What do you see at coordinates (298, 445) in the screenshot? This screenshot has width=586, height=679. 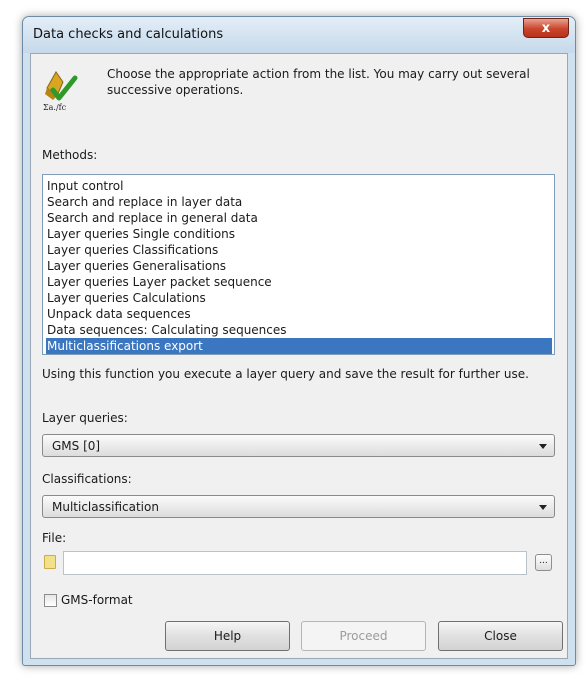 I see `layer-queries-dropdown: GMS [0]` at bounding box center [298, 445].